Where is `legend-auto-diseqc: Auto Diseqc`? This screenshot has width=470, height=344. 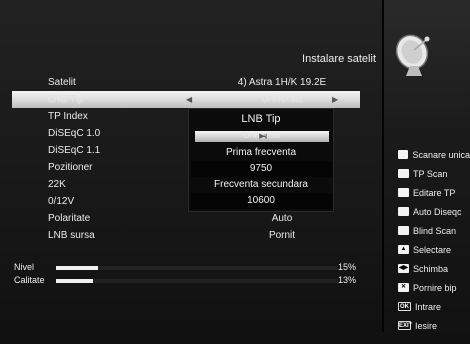 legend-auto-diseqc: Auto Diseqc is located at coordinates (434, 211).